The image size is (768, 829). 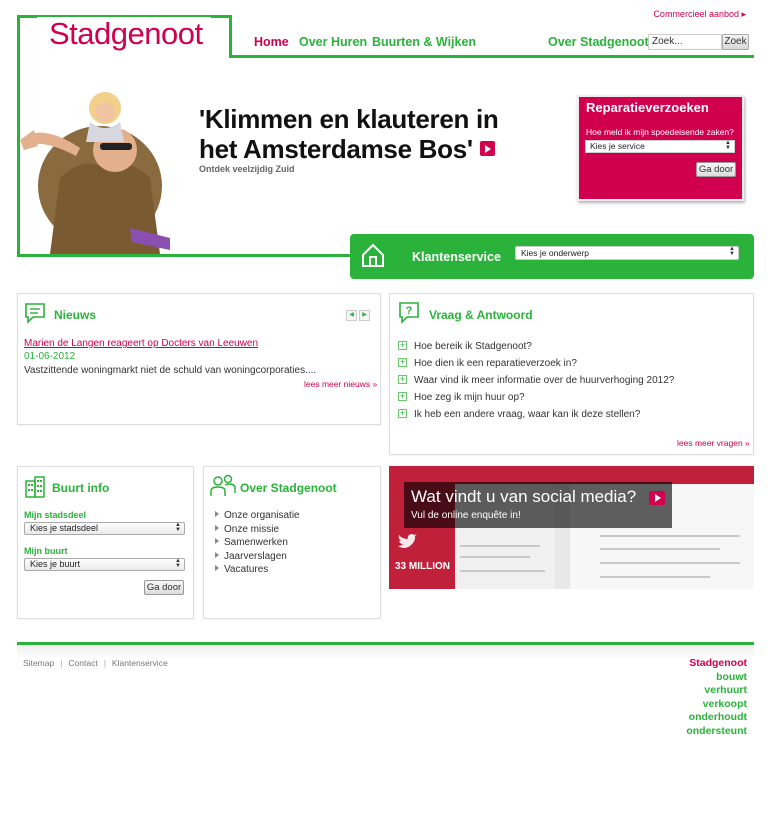 What do you see at coordinates (717, 717) in the screenshot?
I see `tagline-line: onderhoudt` at bounding box center [717, 717].